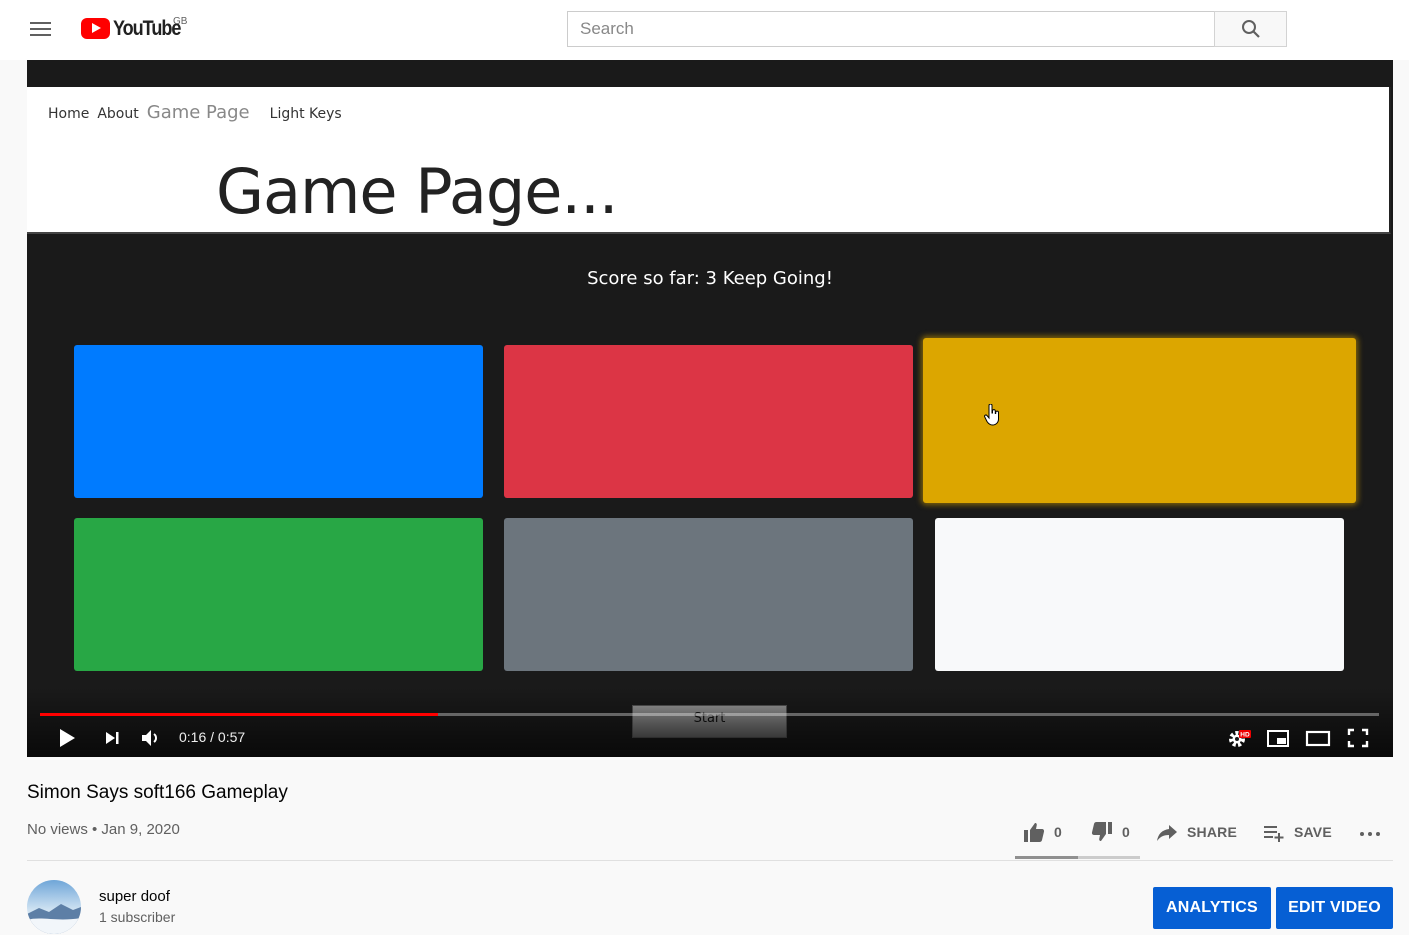  I want to click on game-tile-white, so click(1139, 594).